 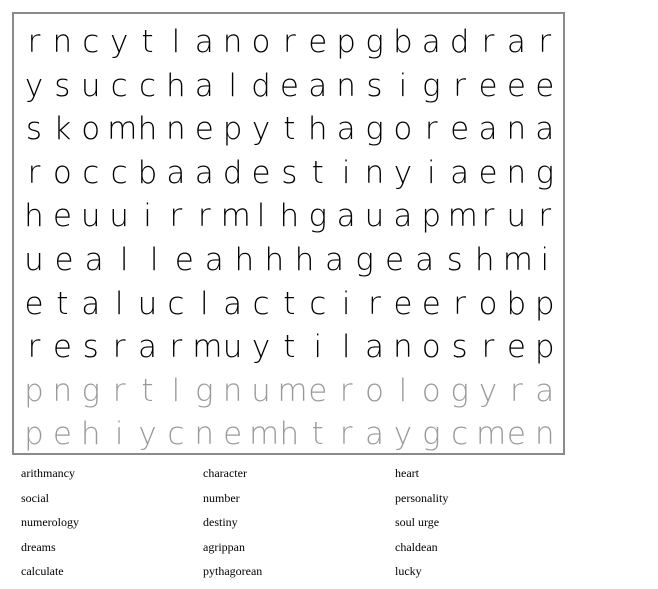 What do you see at coordinates (261, 86) in the screenshot?
I see `grid-letter: d` at bounding box center [261, 86].